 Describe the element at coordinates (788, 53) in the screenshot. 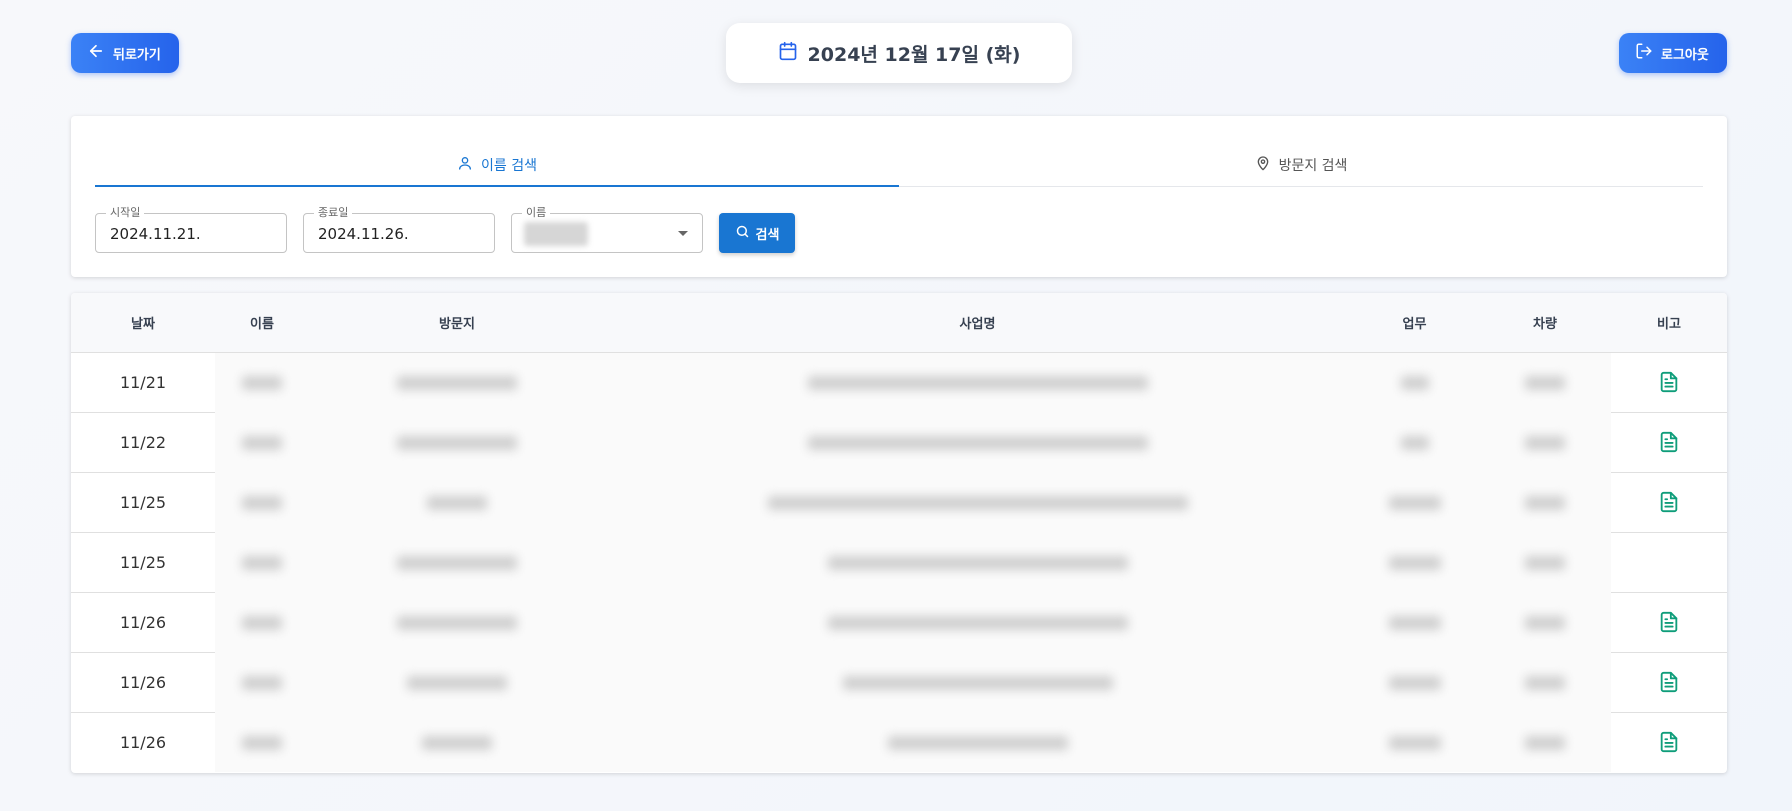

I see `calendar-icon` at that location.